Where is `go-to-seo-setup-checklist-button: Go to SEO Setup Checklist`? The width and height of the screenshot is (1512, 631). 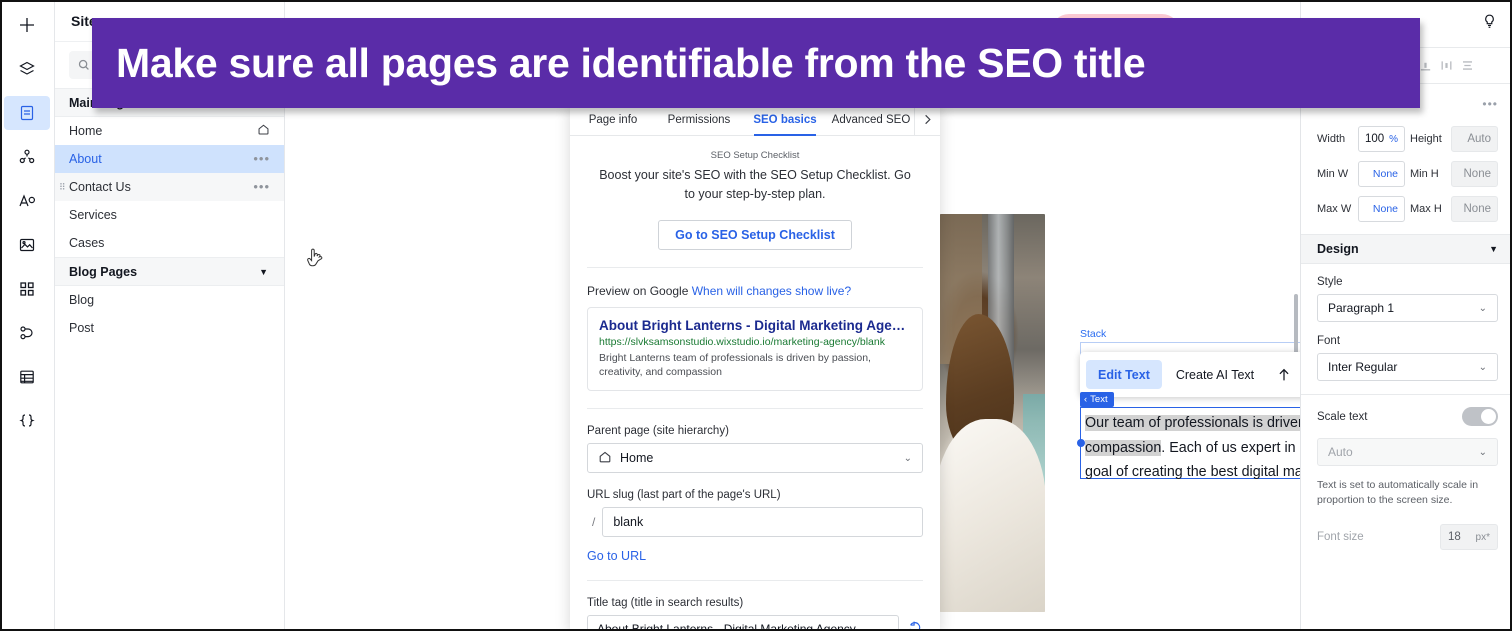
go-to-seo-setup-checklist-button: Go to SEO Setup Checklist is located at coordinates (755, 235).